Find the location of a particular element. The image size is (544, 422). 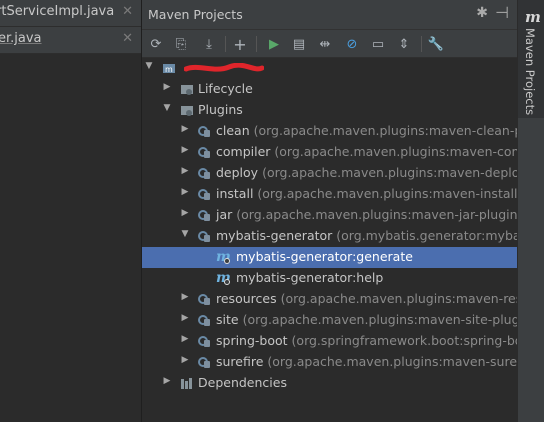

editor-tab-java: er.java ✕ is located at coordinates (70, 40).